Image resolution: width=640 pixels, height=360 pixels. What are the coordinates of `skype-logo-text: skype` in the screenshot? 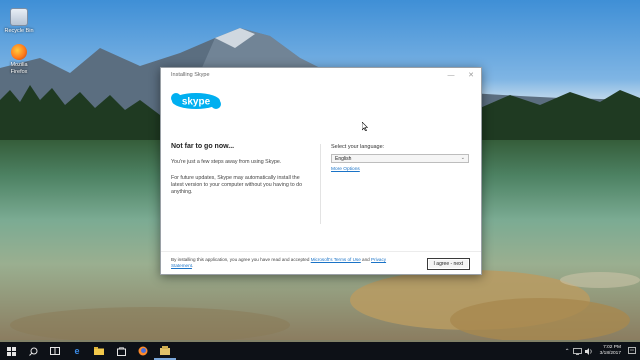 It's located at (196, 102).